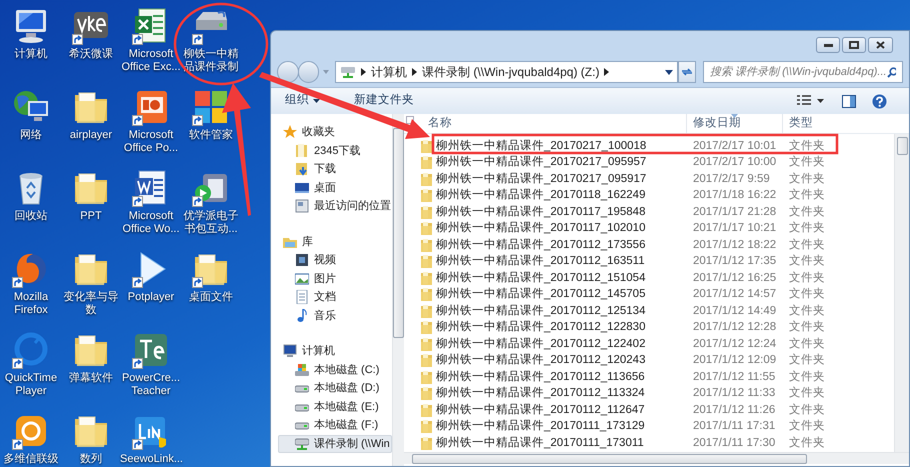 The width and height of the screenshot is (910, 467). Describe the element at coordinates (541, 195) in the screenshot. I see `file-name: 柳州铁一中精品课件_20170118_162249` at that location.